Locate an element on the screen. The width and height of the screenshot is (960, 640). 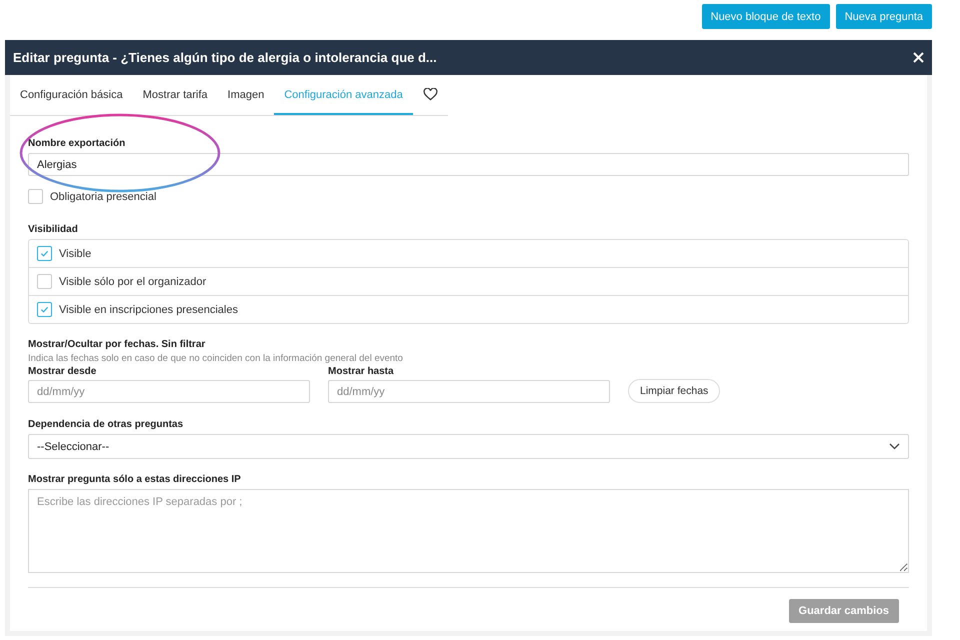
chevron-down-icon is located at coordinates (894, 446).